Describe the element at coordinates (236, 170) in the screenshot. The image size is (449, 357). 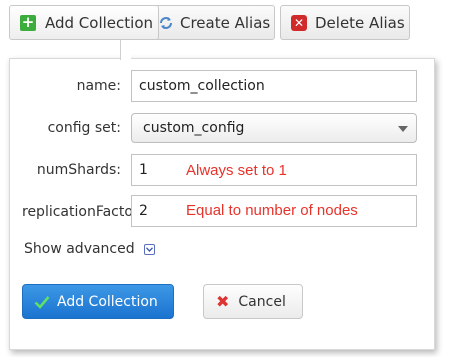
I see `num-shards-annotation: Always set to 1` at that location.